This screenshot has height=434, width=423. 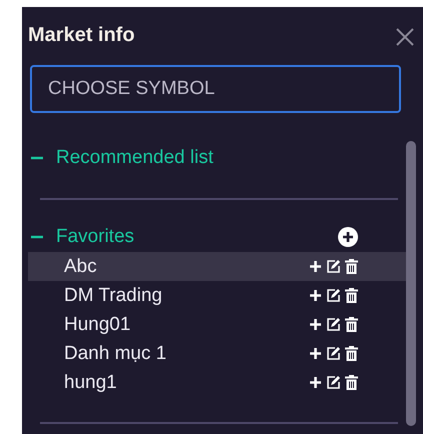 What do you see at coordinates (411, 283) in the screenshot?
I see `scrollbar-thumb` at bounding box center [411, 283].